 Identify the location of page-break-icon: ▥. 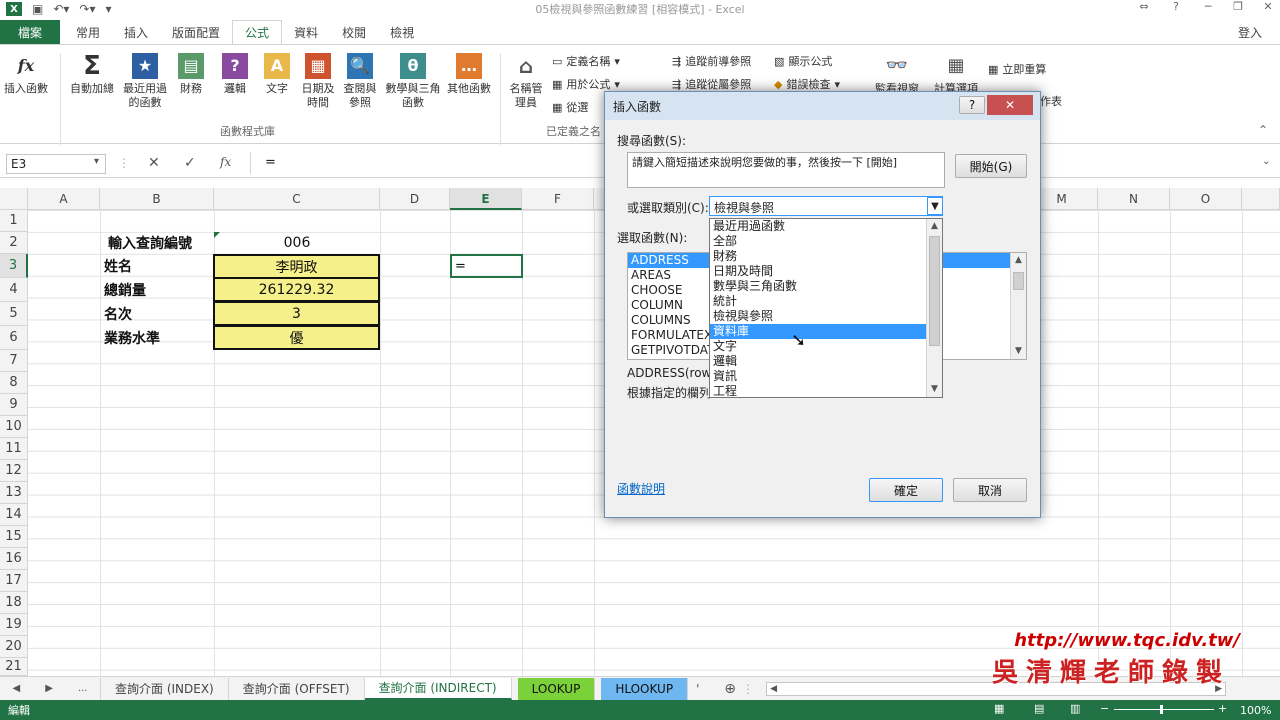
(1075, 708).